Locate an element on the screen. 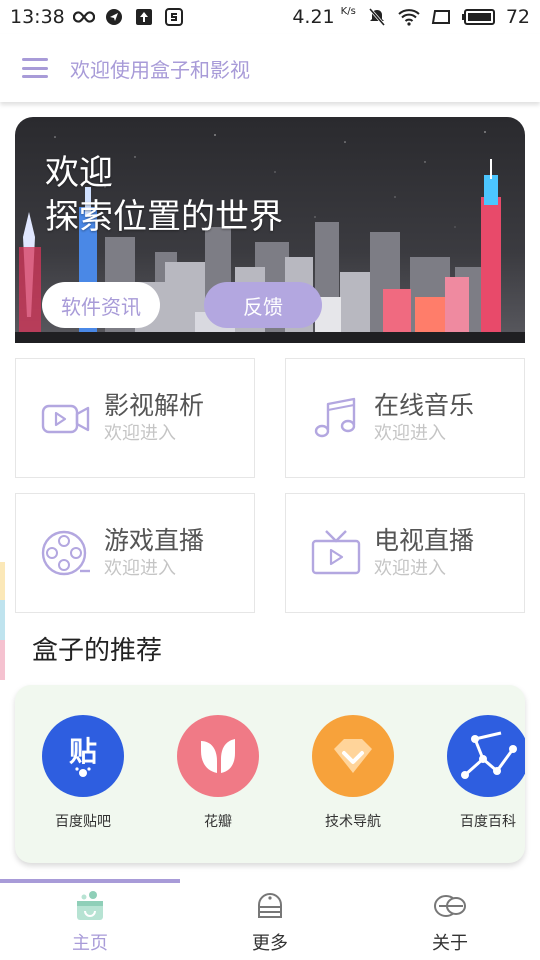  wifi-icon is located at coordinates (409, 17).